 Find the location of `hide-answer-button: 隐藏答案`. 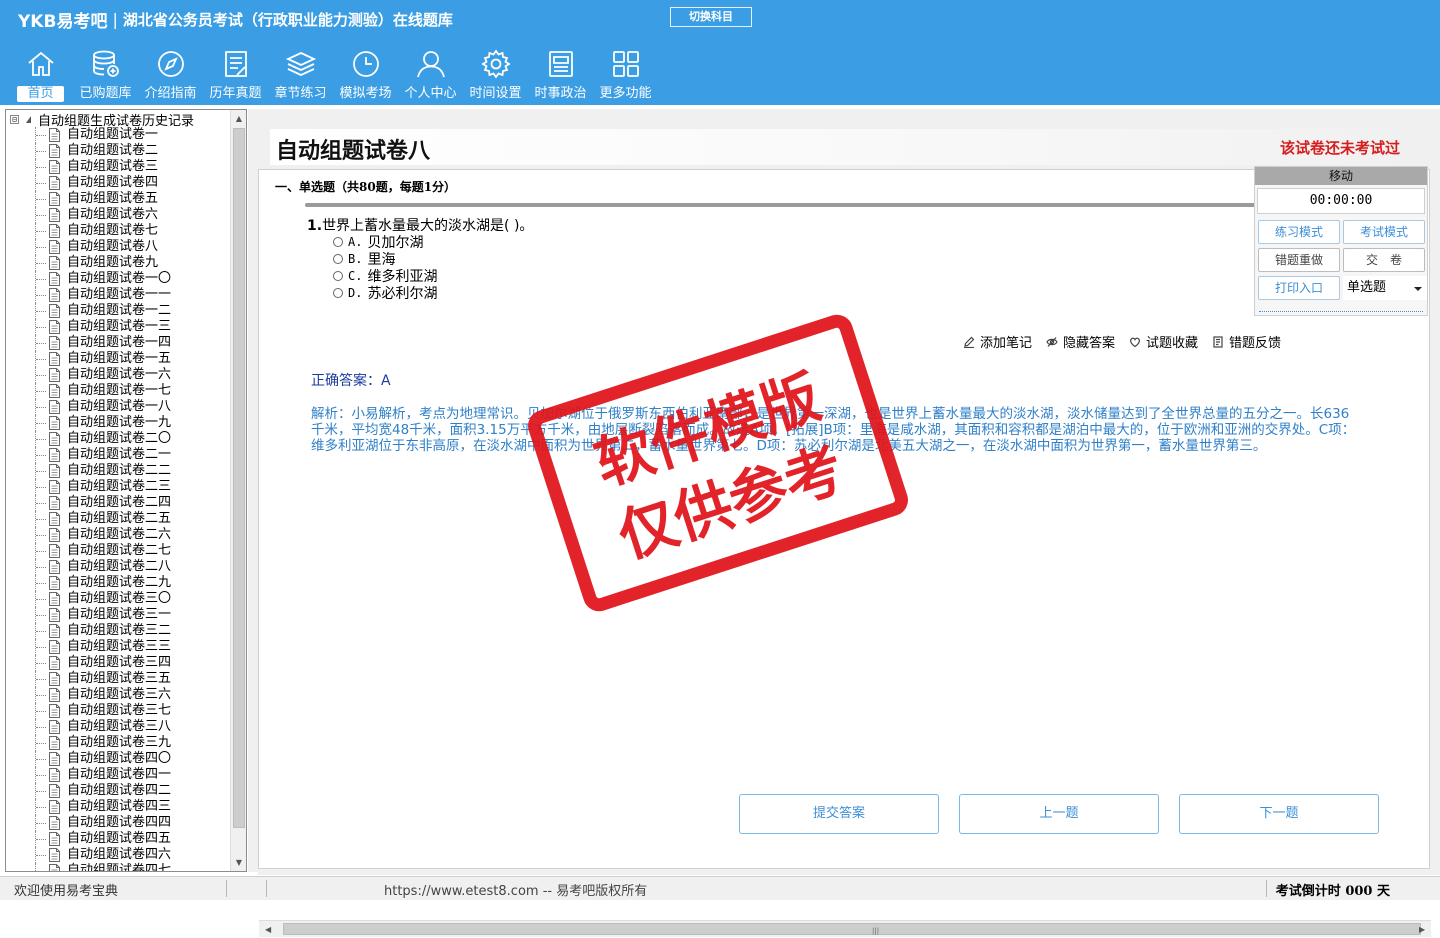

hide-answer-button: 隐藏答案 is located at coordinates (1080, 341).